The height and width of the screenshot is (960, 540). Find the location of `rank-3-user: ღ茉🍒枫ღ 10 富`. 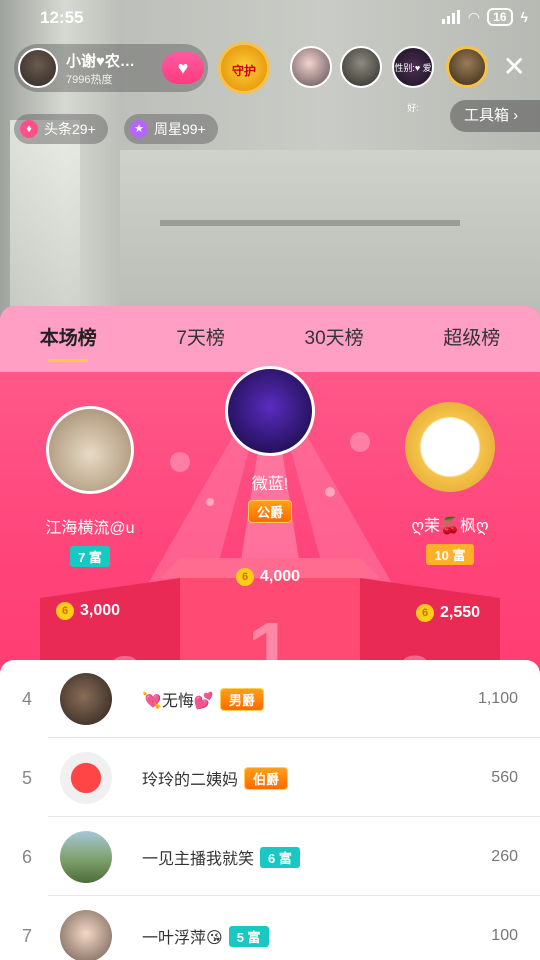

rank-3-user: ღ茉🍒枫ღ 10 富 is located at coordinates (450, 483).